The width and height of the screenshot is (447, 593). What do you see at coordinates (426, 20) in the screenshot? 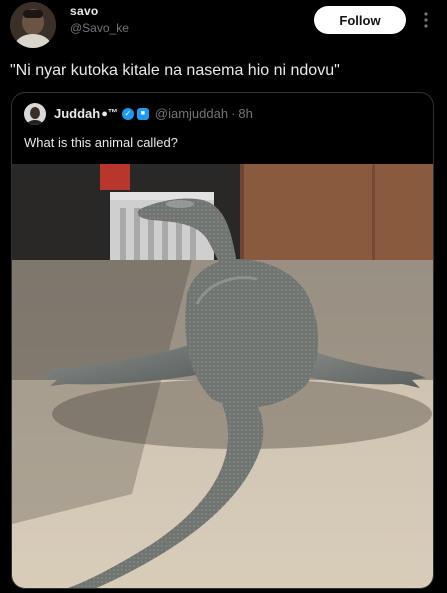
I see `more-vertical-icon` at bounding box center [426, 20].